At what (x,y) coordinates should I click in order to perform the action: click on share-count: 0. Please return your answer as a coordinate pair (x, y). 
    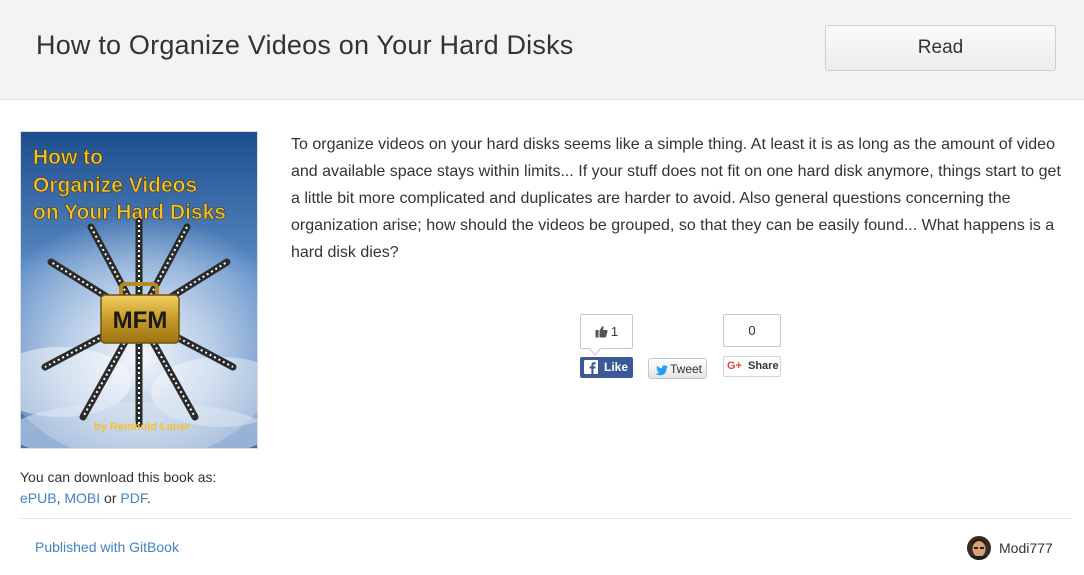
    Looking at the image, I should click on (752, 330).